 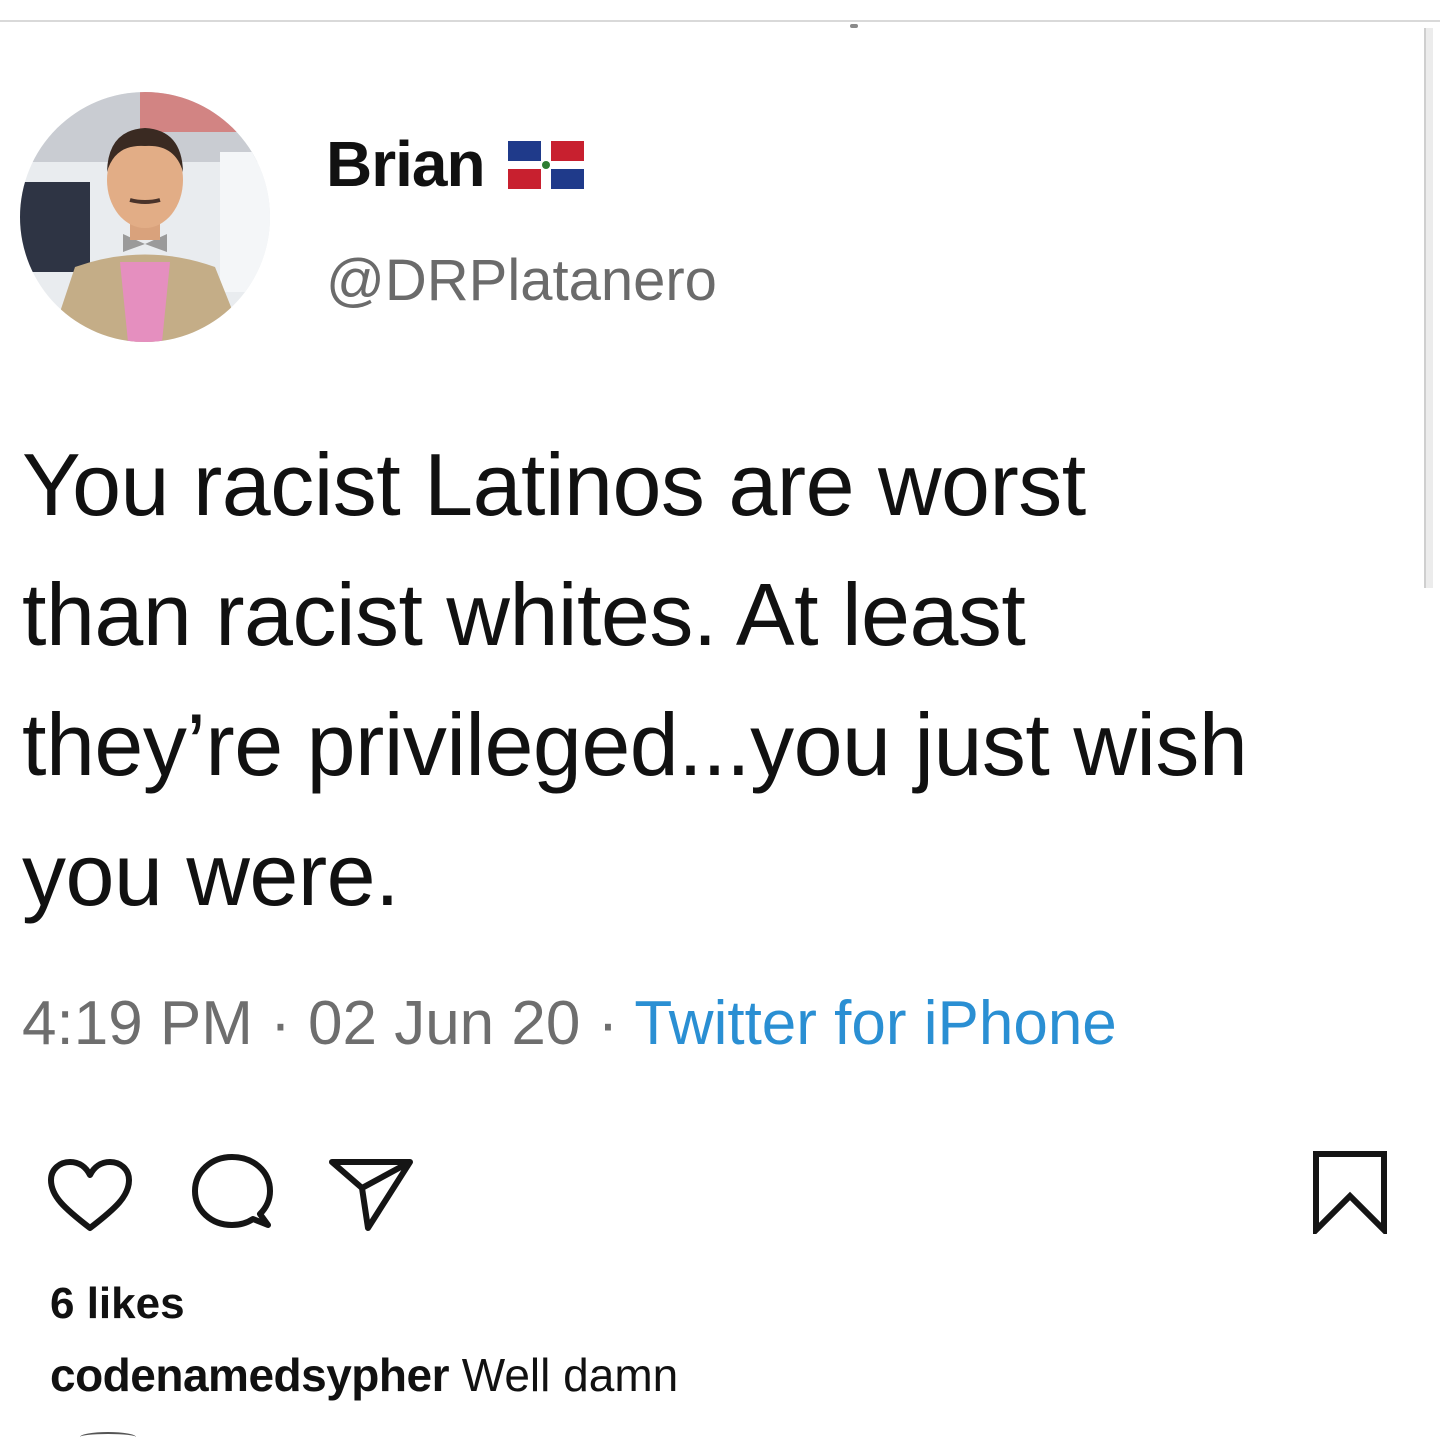 I want to click on tweet-date: 02 Jun 20, so click(x=444, y=1023).